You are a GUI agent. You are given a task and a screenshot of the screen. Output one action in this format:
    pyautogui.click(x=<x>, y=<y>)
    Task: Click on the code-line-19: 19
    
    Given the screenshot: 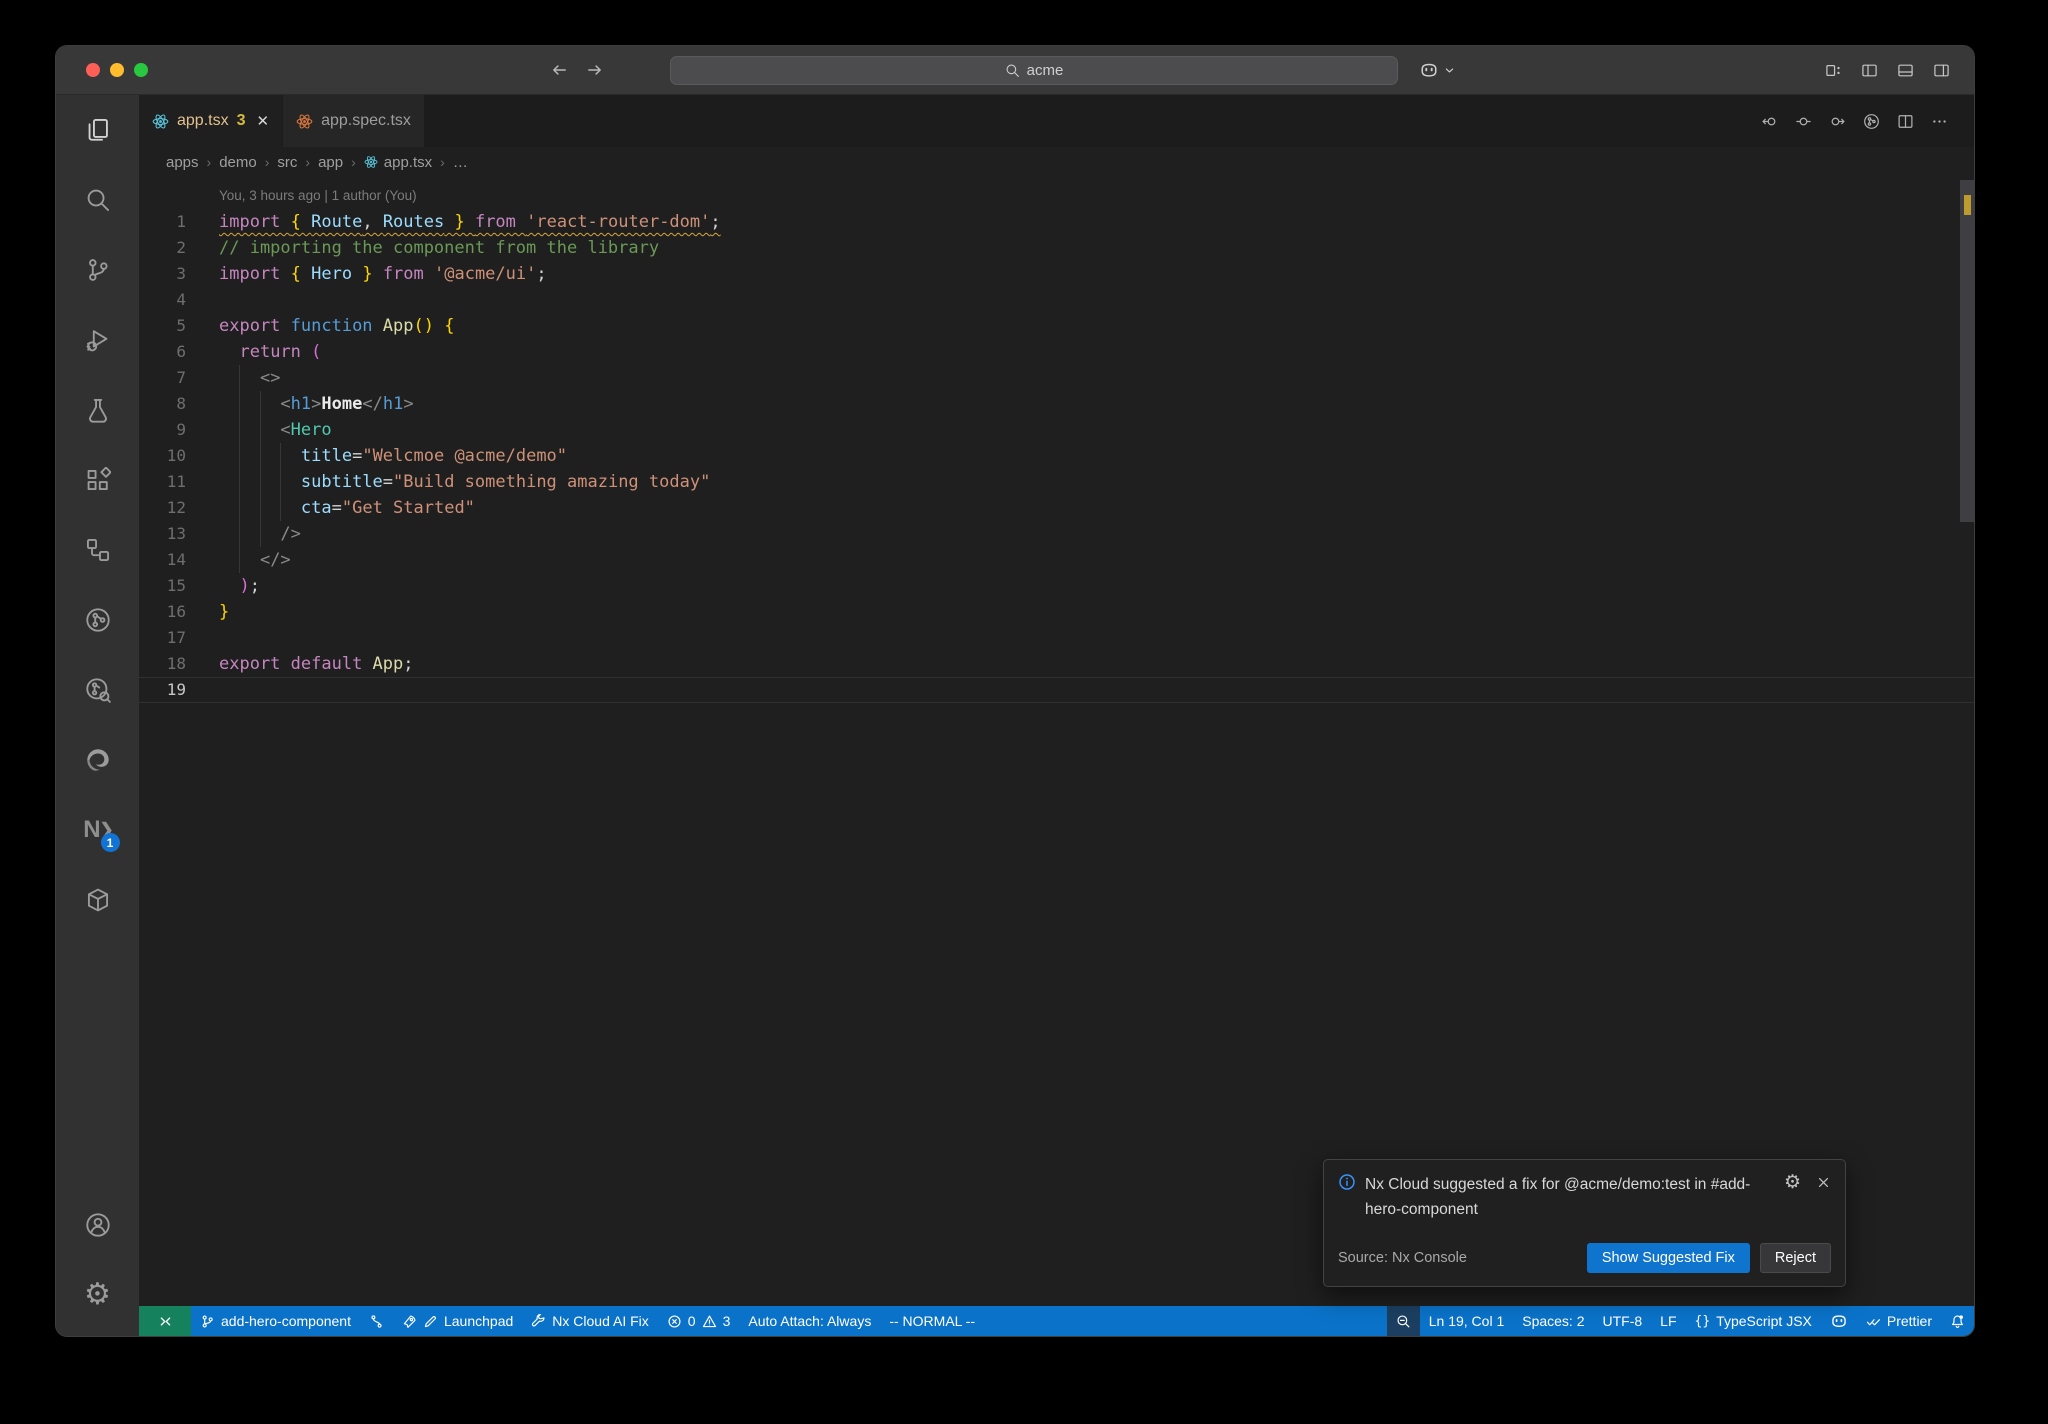 What is the action you would take?
    pyautogui.click(x=1056, y=690)
    